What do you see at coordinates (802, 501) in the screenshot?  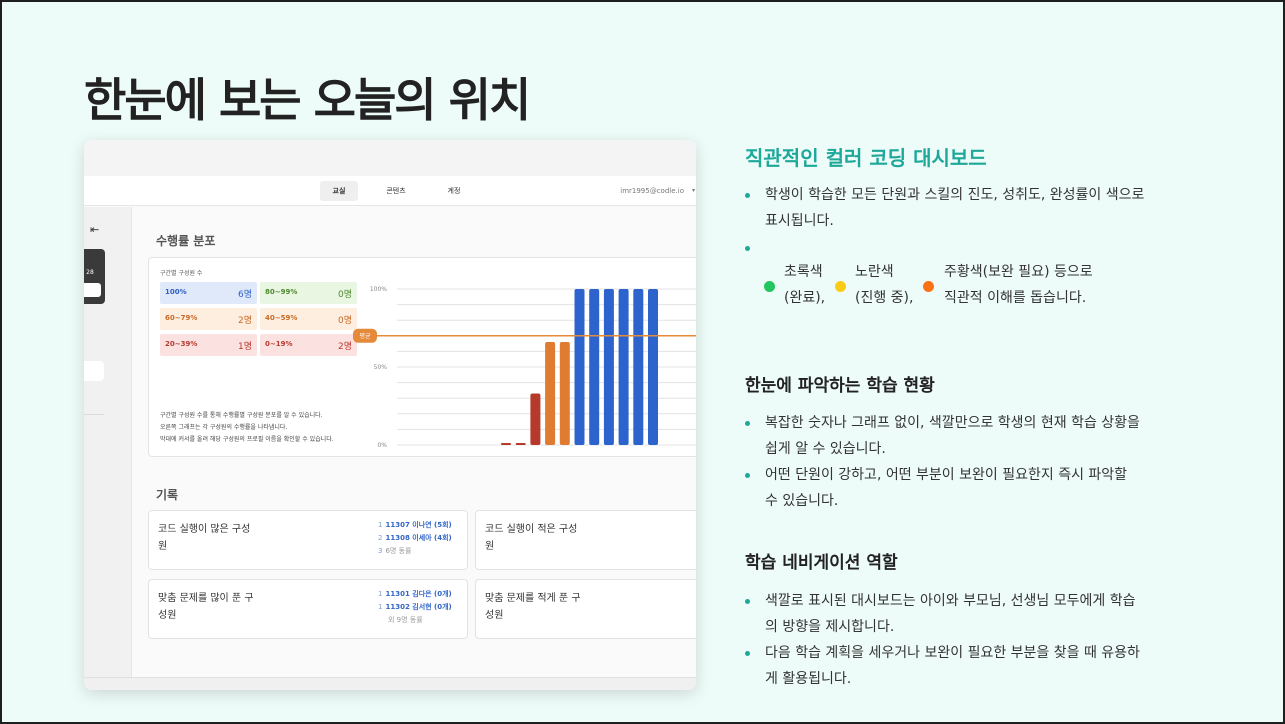 I see `bullet-line: 수 있습니다.` at bounding box center [802, 501].